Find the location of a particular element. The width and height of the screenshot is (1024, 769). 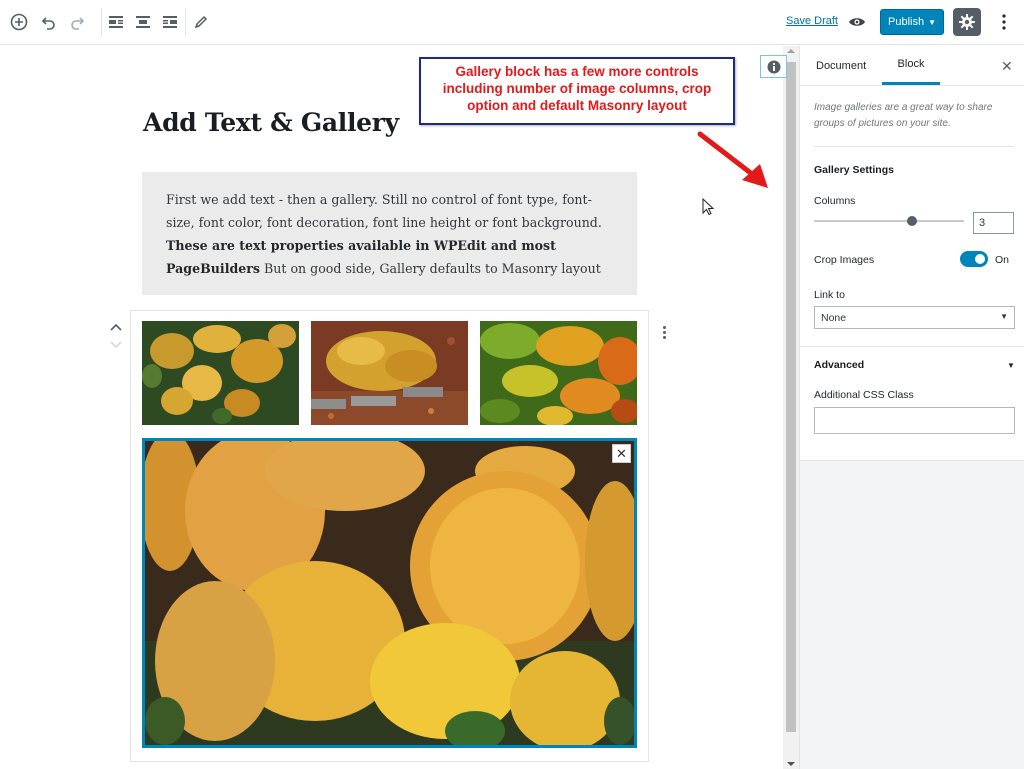

block-more-options-icon is located at coordinates (664, 333).